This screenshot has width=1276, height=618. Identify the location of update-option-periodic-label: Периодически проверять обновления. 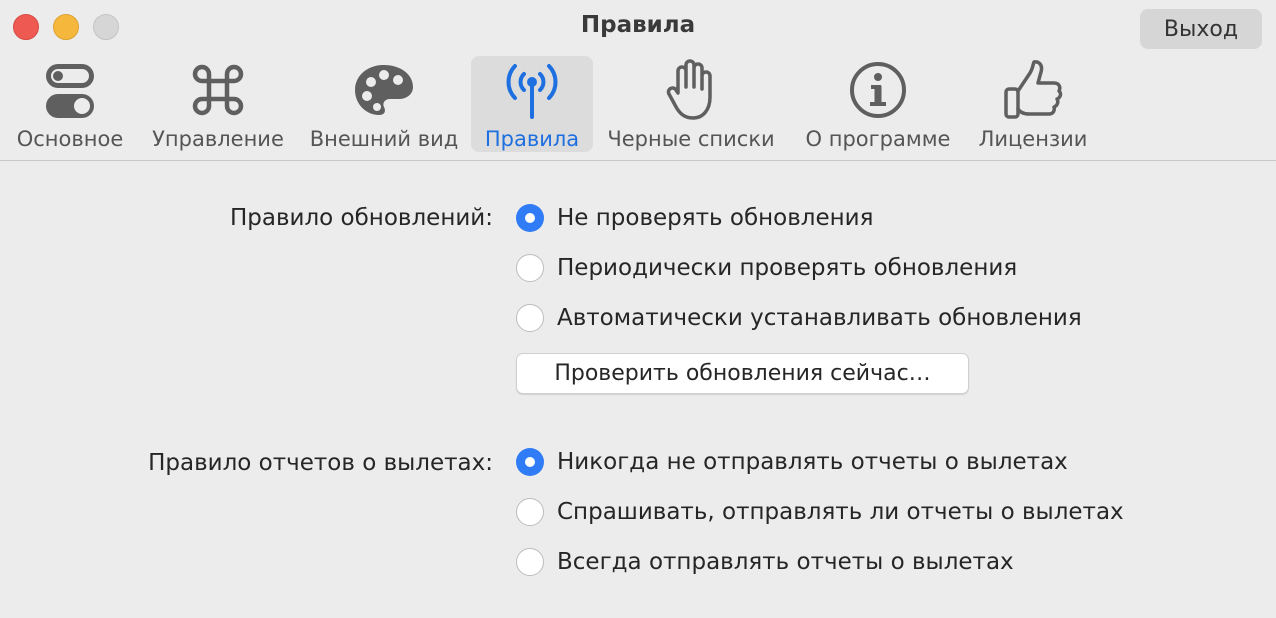
(787, 268).